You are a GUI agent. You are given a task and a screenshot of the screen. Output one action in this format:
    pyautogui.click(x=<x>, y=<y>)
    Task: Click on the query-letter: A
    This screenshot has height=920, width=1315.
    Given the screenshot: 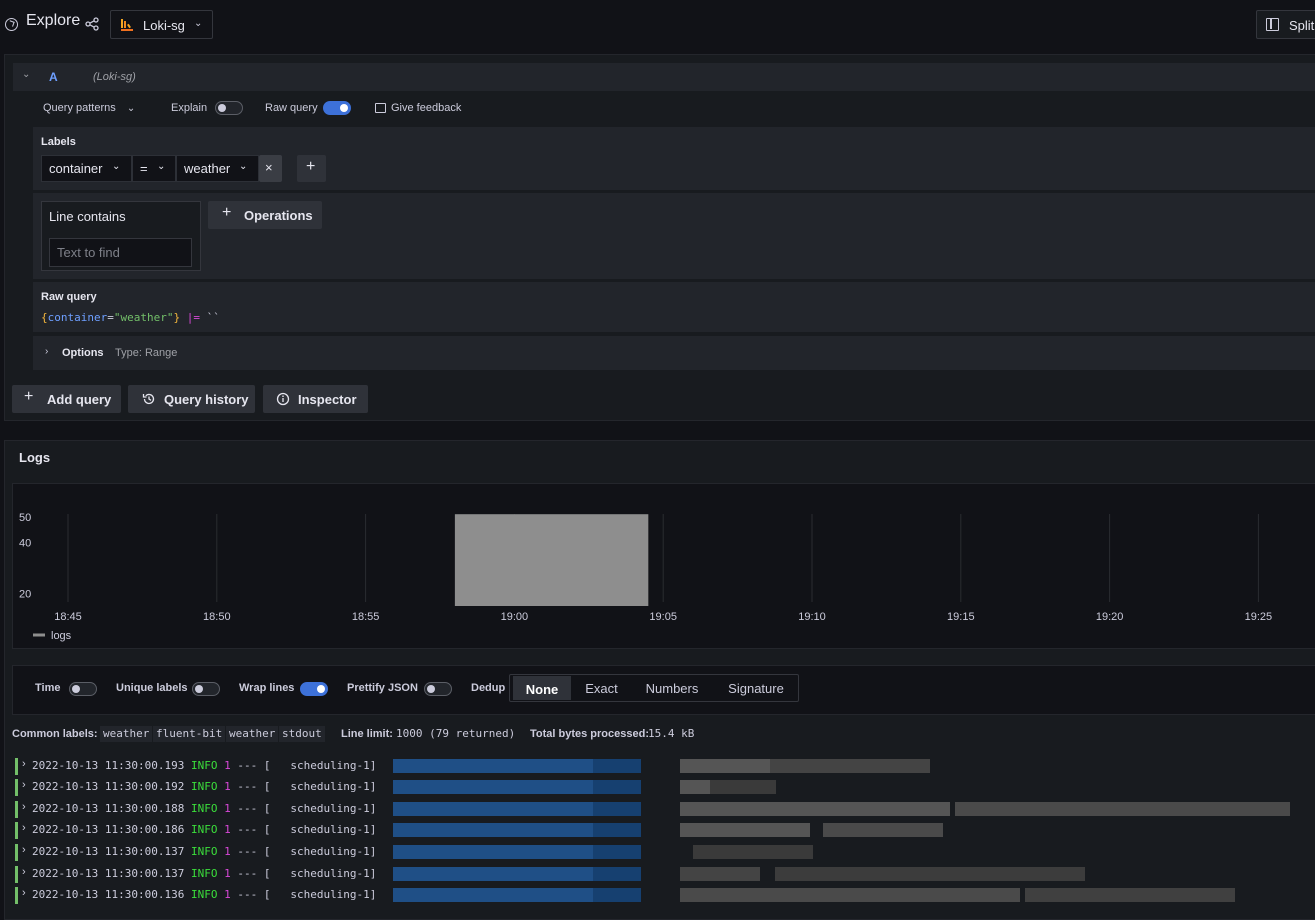 What is the action you would take?
    pyautogui.click(x=53, y=77)
    